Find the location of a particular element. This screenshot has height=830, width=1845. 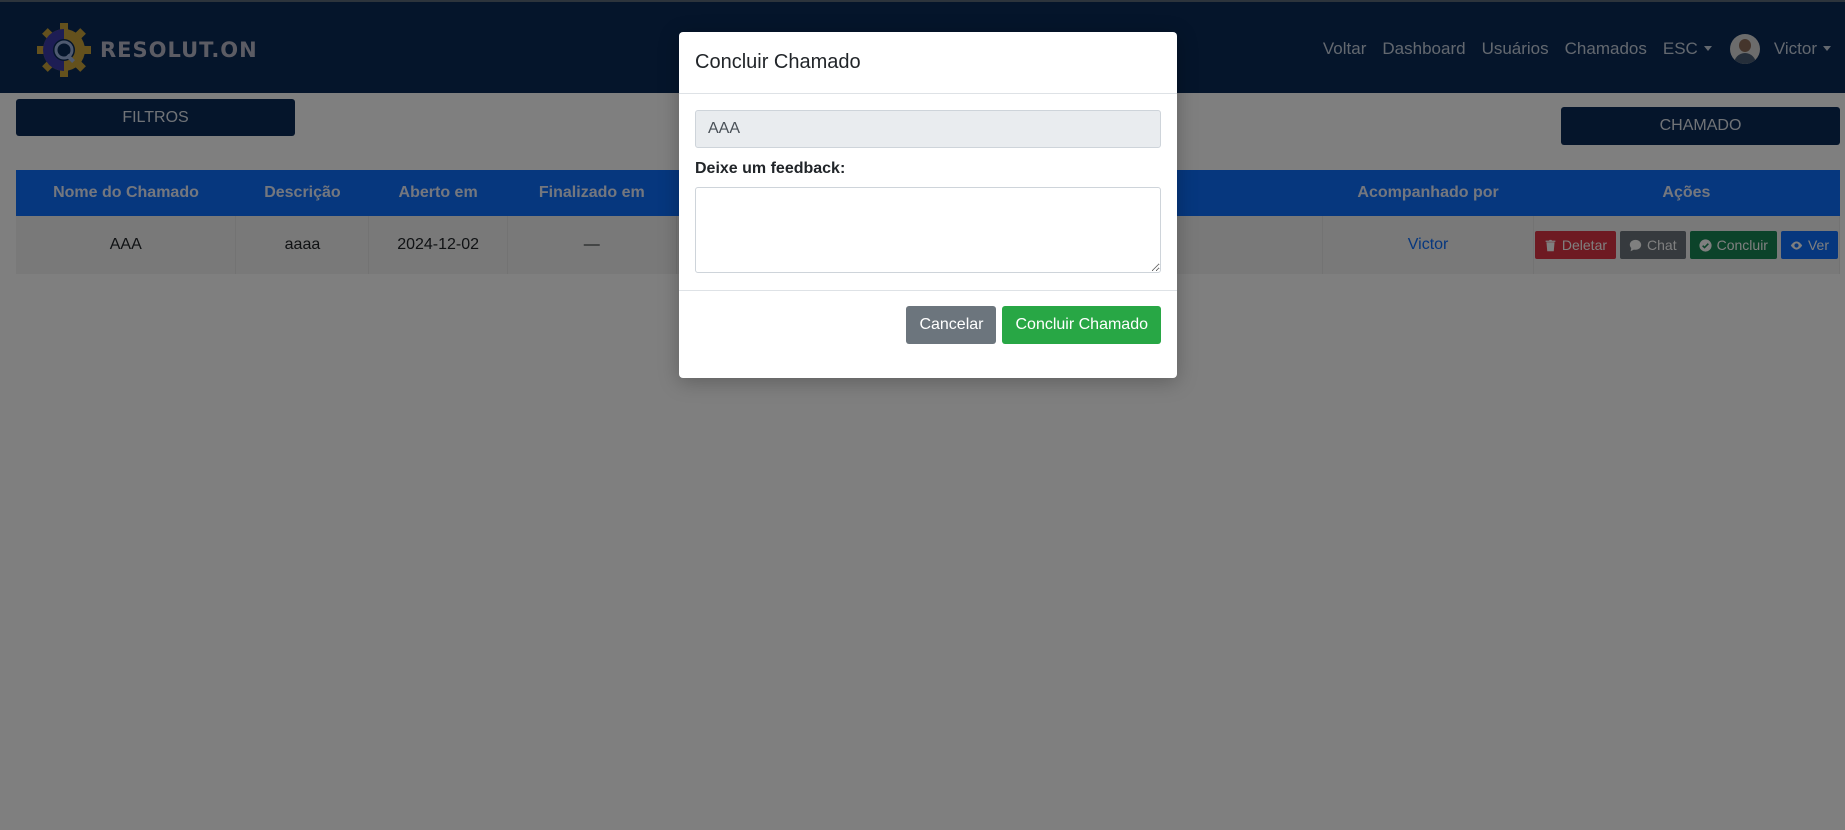

modal-header: Concluir Chamado is located at coordinates (928, 63).